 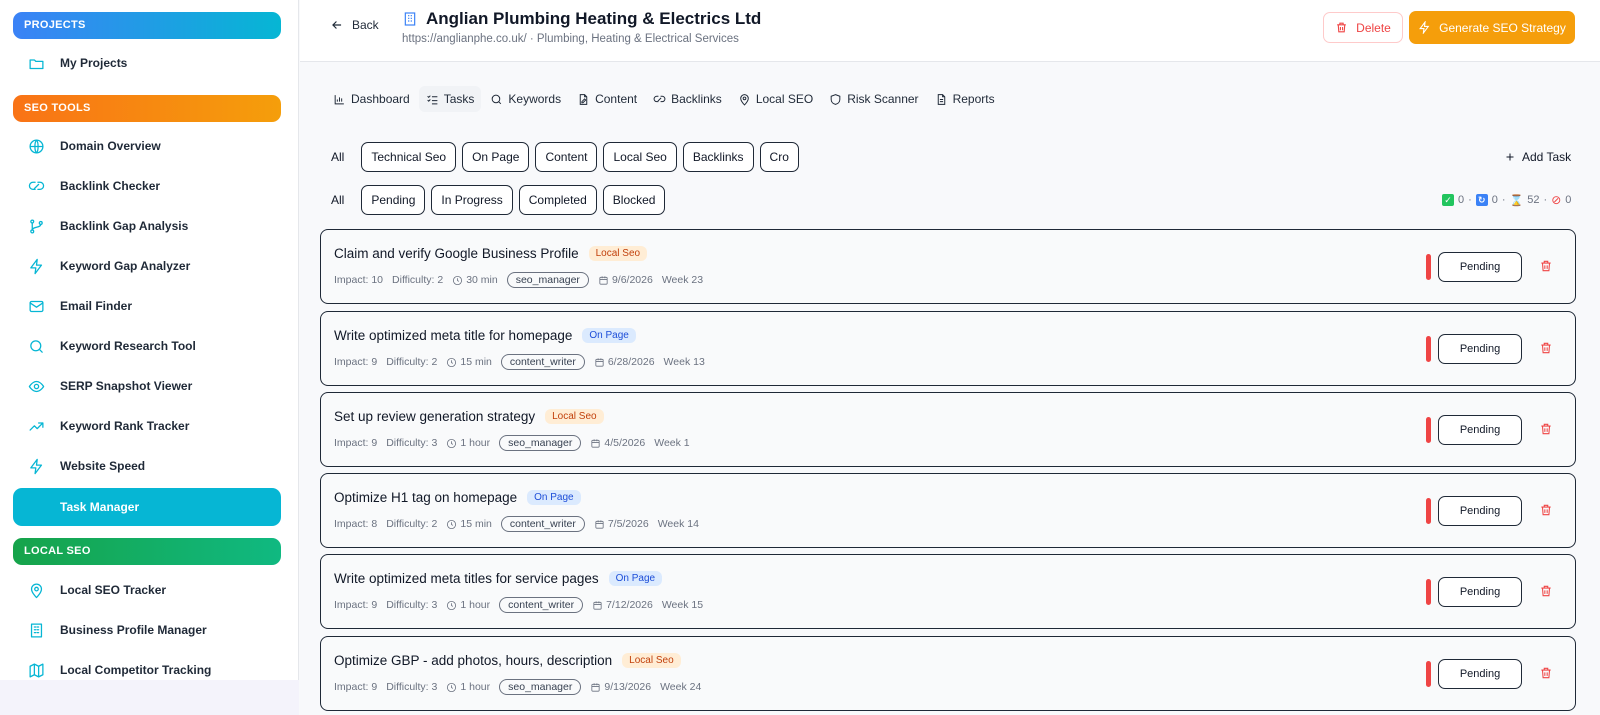 What do you see at coordinates (566, 157) in the screenshot?
I see `category-filter-content: Content` at bounding box center [566, 157].